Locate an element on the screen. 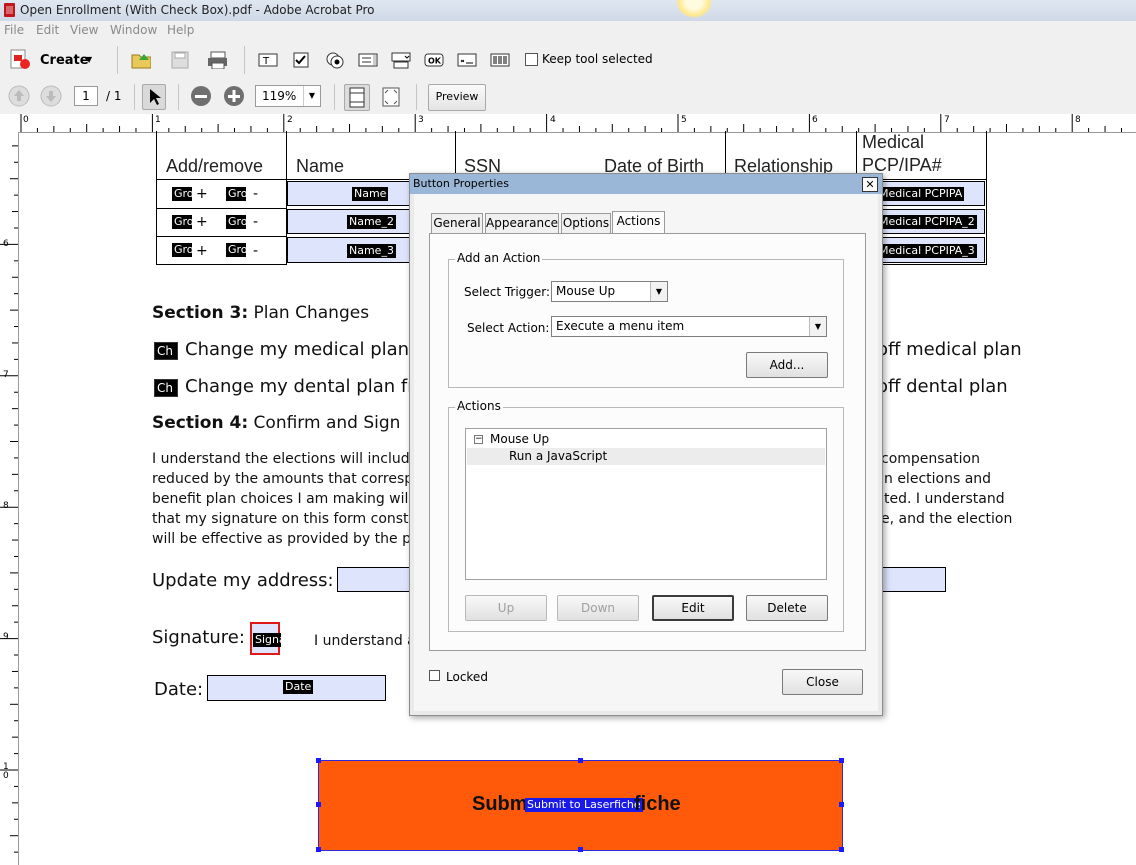 The image size is (1136, 865). trigger-select: Mouse Up ▼ is located at coordinates (609, 291).